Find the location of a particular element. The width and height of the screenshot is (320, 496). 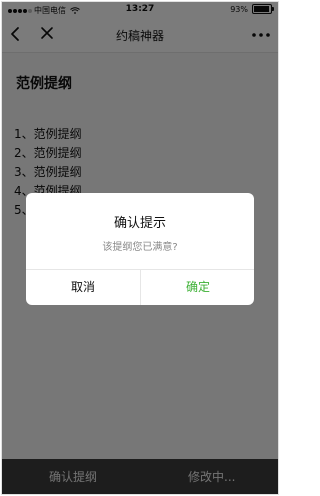

dialog-message: 该提纲您已满意? is located at coordinates (140, 247).